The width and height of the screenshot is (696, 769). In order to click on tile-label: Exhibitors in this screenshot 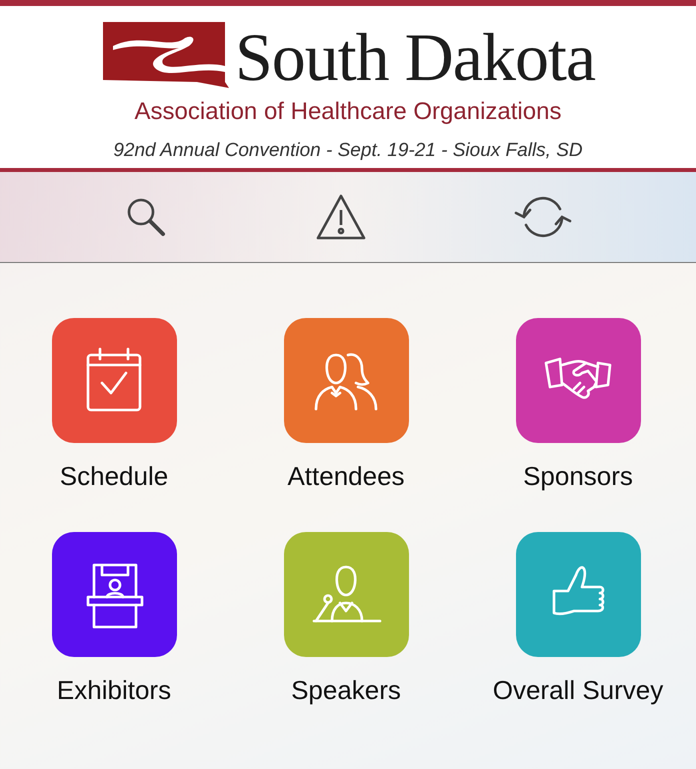, I will do `click(114, 690)`.